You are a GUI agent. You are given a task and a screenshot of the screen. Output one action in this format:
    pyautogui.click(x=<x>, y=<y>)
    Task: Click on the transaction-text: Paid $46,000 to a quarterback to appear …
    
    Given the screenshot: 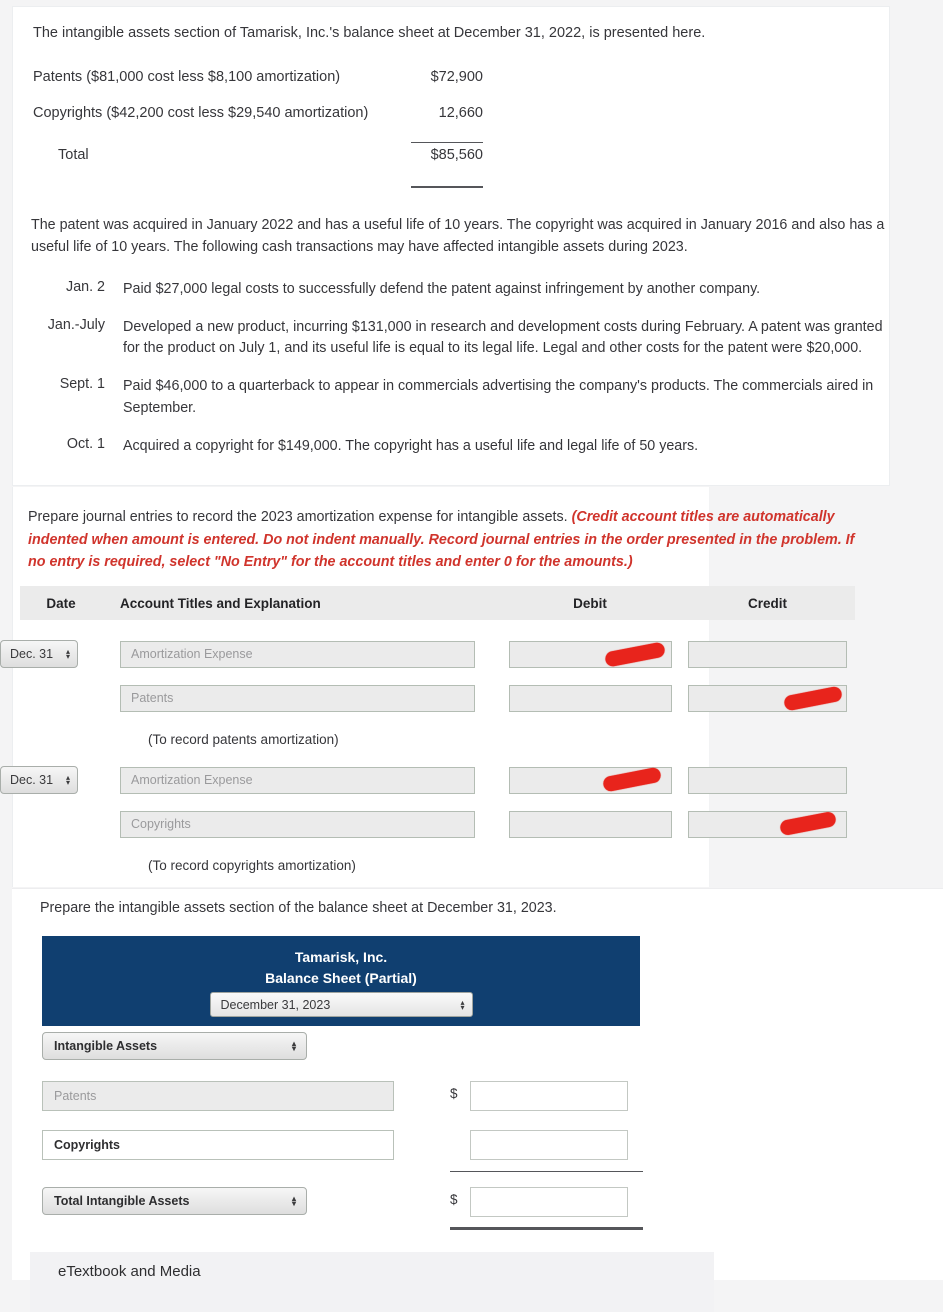 What is the action you would take?
    pyautogui.click(x=498, y=397)
    